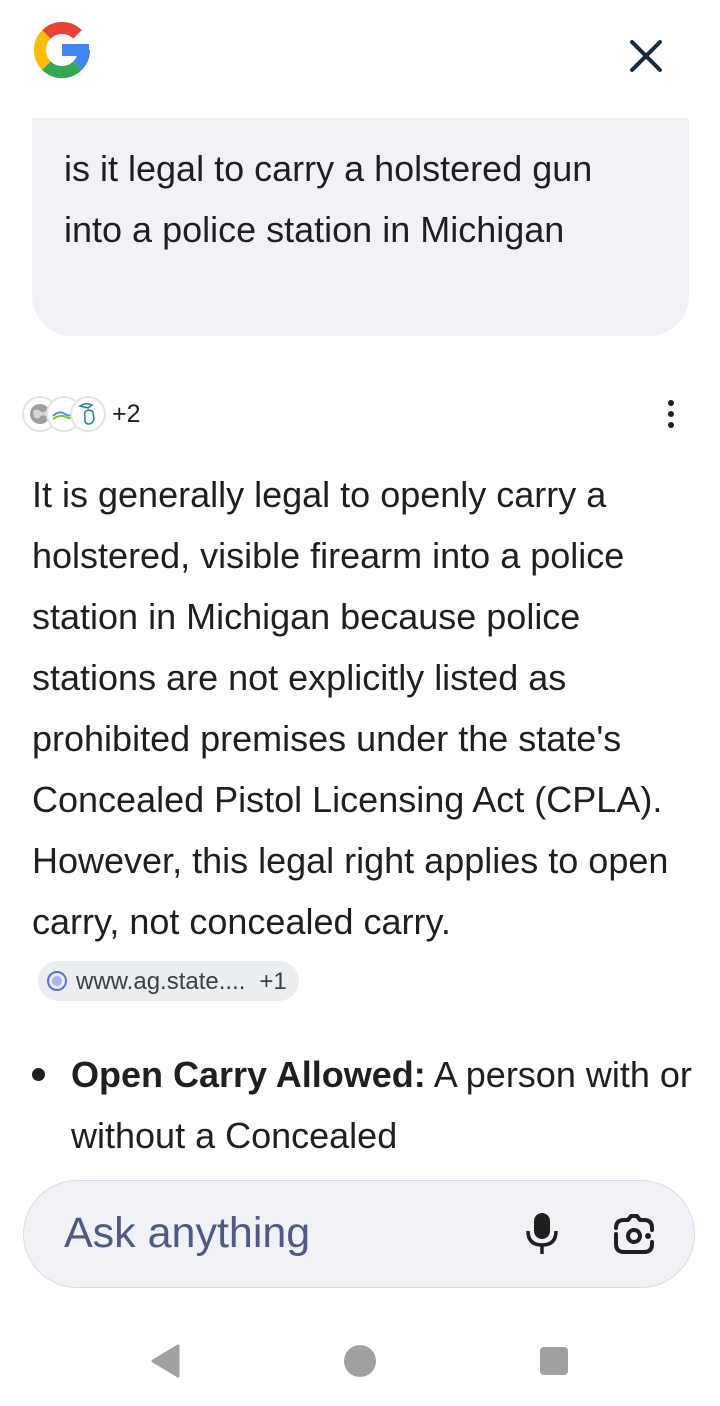 The height and width of the screenshot is (1406, 720). I want to click on recents-square-icon, so click(554, 1361).